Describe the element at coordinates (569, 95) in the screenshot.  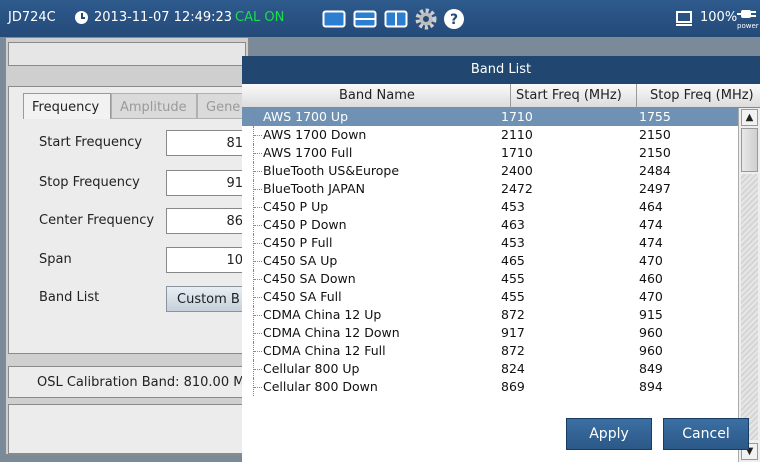
I see `column-start-freq: Start Freq (MHz)` at that location.